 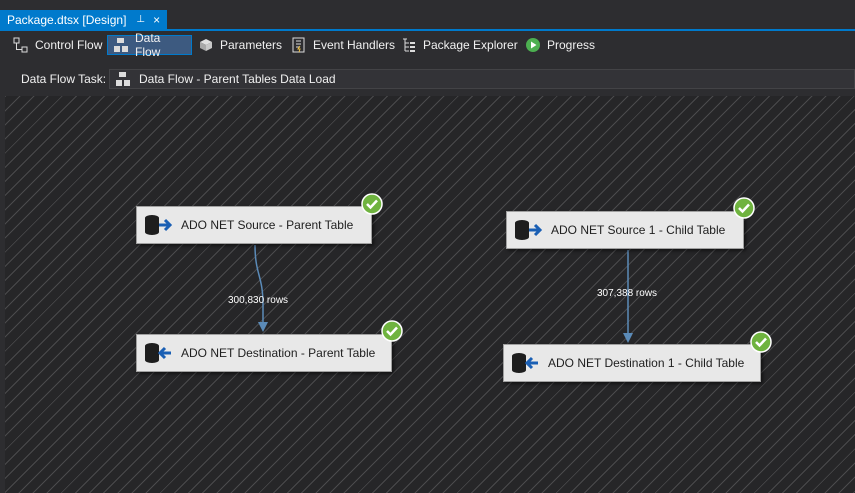 I want to click on path-parent, so click(x=261, y=288).